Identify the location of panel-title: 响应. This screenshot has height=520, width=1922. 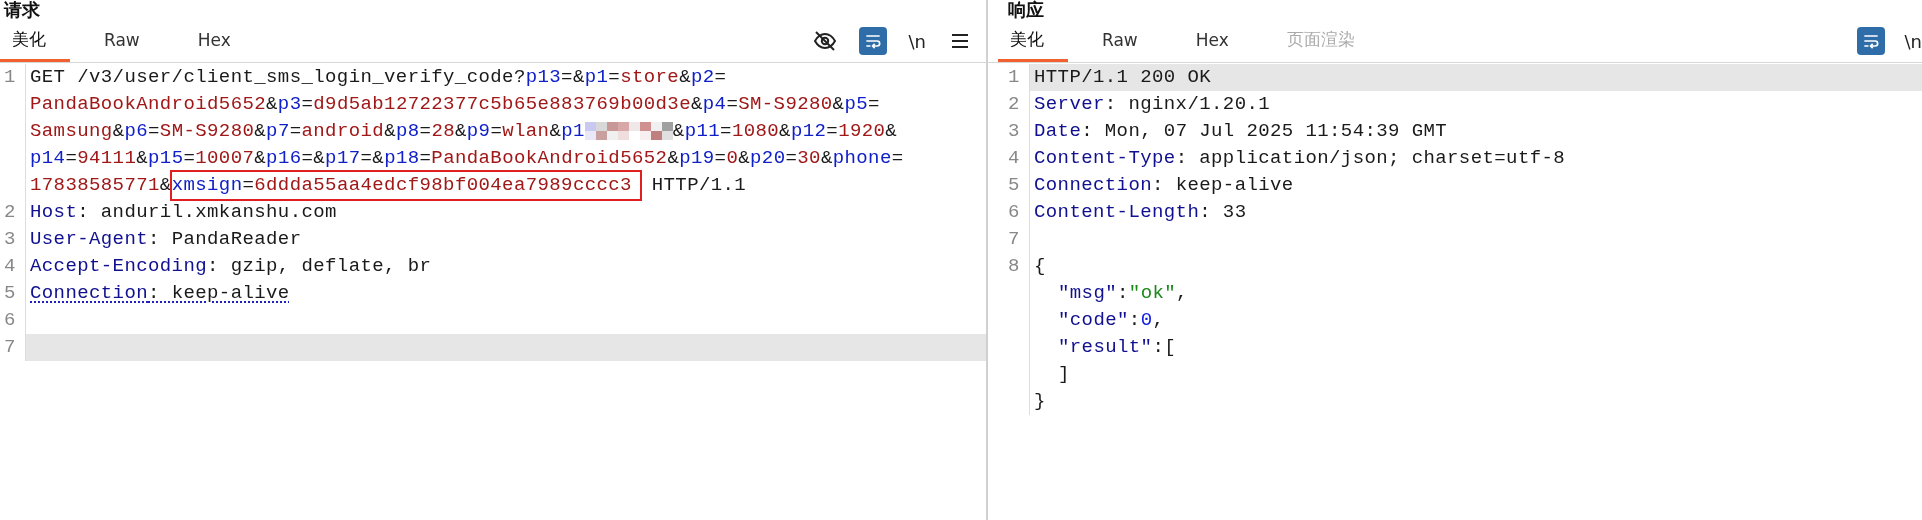
(1026, 10).